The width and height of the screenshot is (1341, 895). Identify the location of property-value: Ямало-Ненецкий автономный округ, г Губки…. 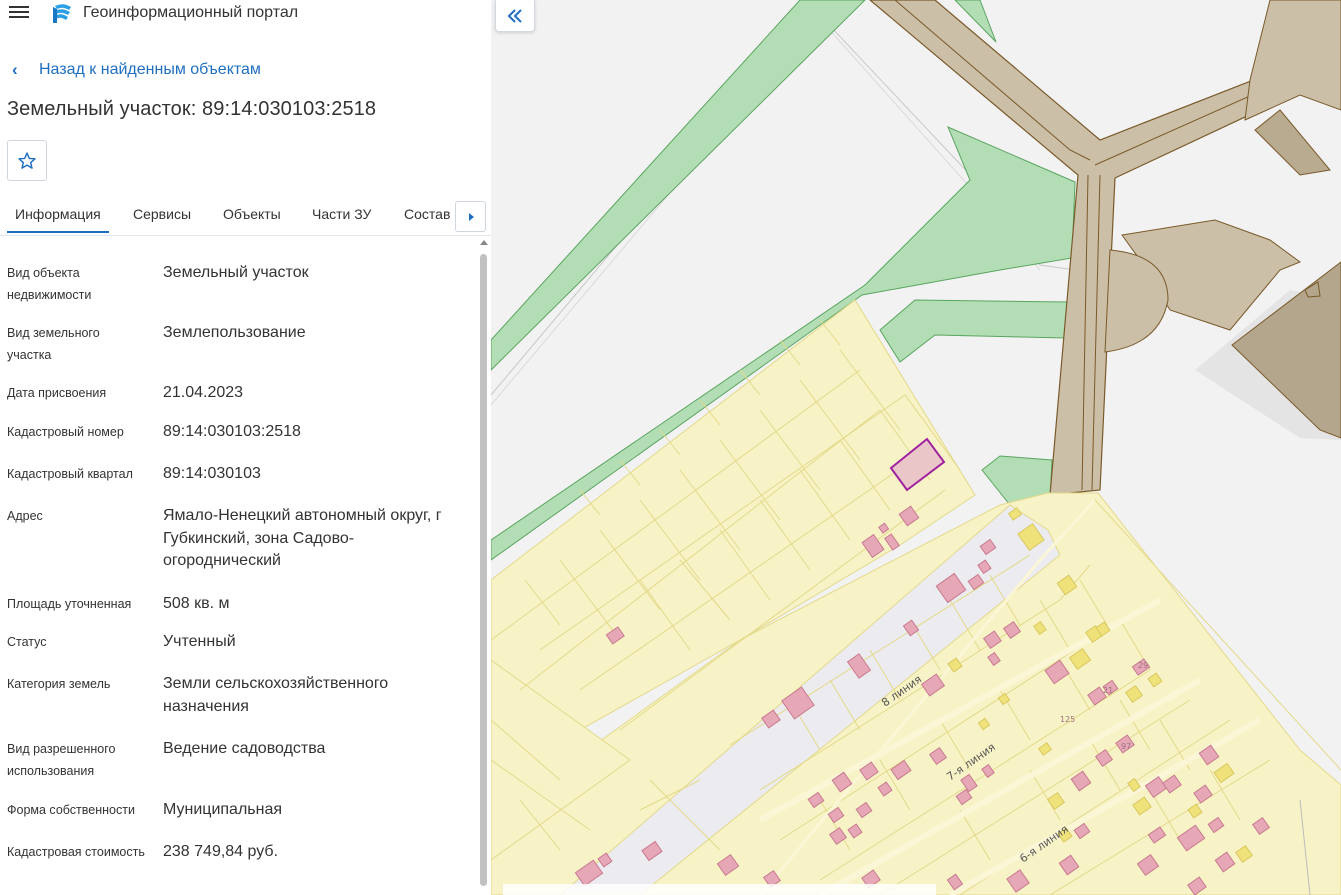
(302, 538).